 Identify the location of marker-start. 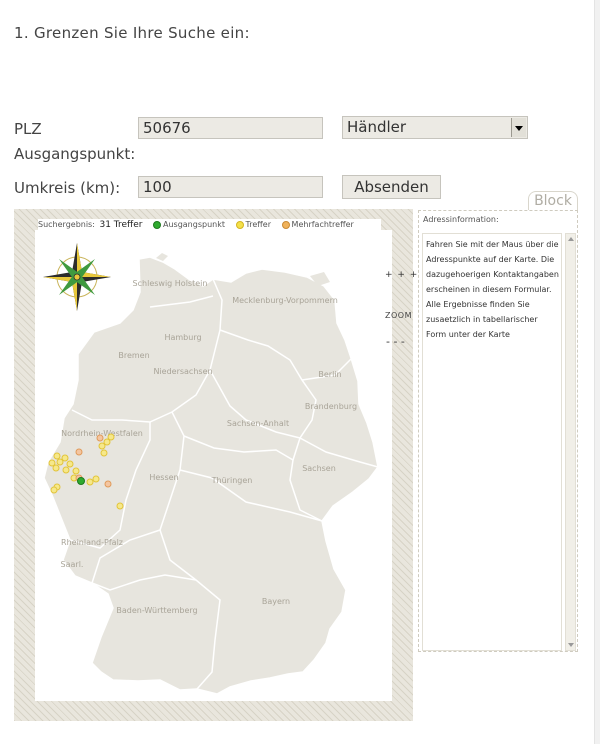
(81, 481).